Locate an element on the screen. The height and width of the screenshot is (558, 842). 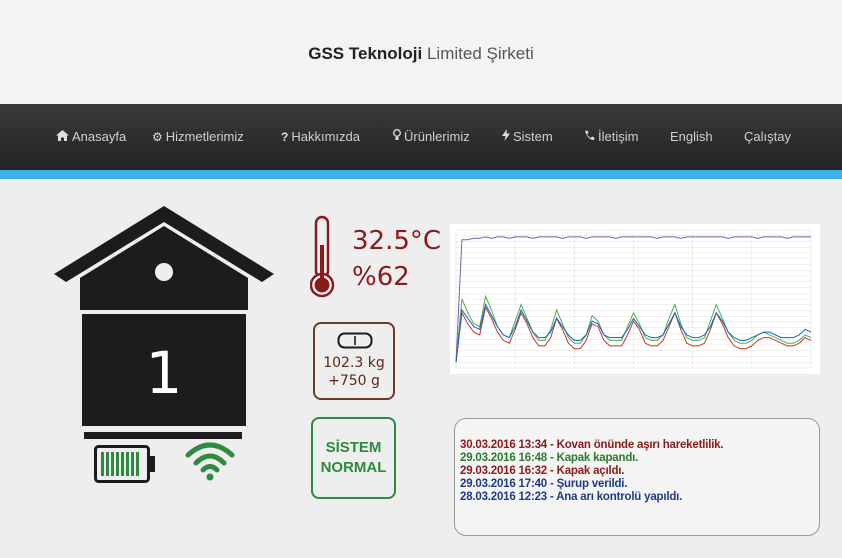
brand-suffix: Limited Şirketi is located at coordinates (480, 53).